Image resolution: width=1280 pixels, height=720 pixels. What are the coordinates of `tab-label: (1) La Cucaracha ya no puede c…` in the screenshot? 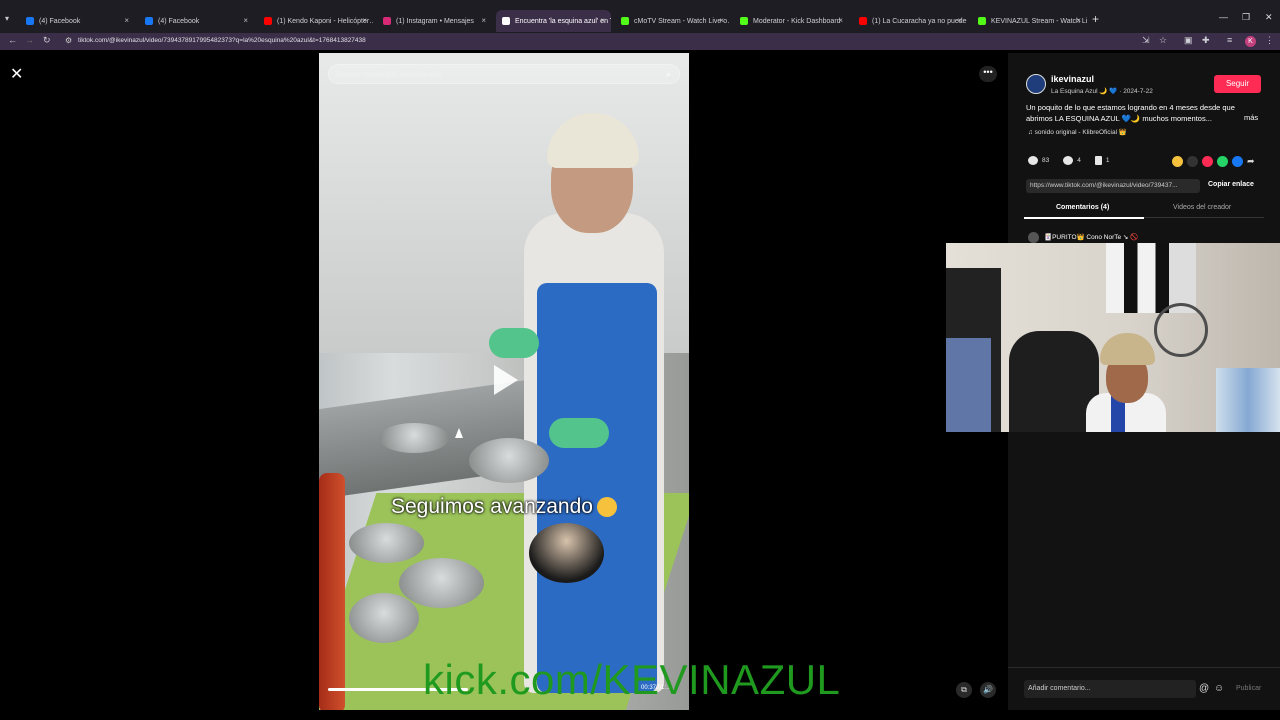 It's located at (920, 21).